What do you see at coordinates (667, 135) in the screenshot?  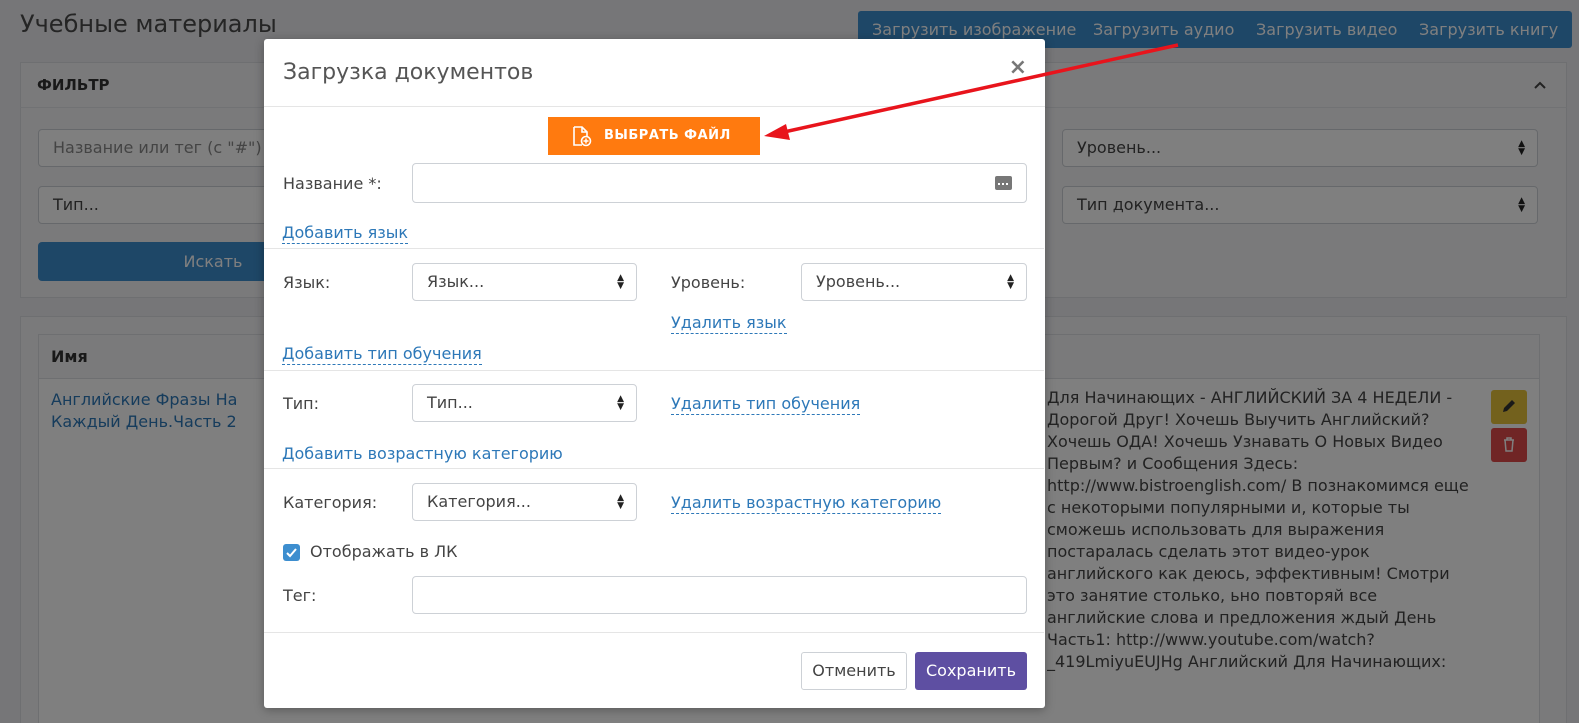 I see `choose-file-label: ВЫБРАТЬ ФАЙЛ` at bounding box center [667, 135].